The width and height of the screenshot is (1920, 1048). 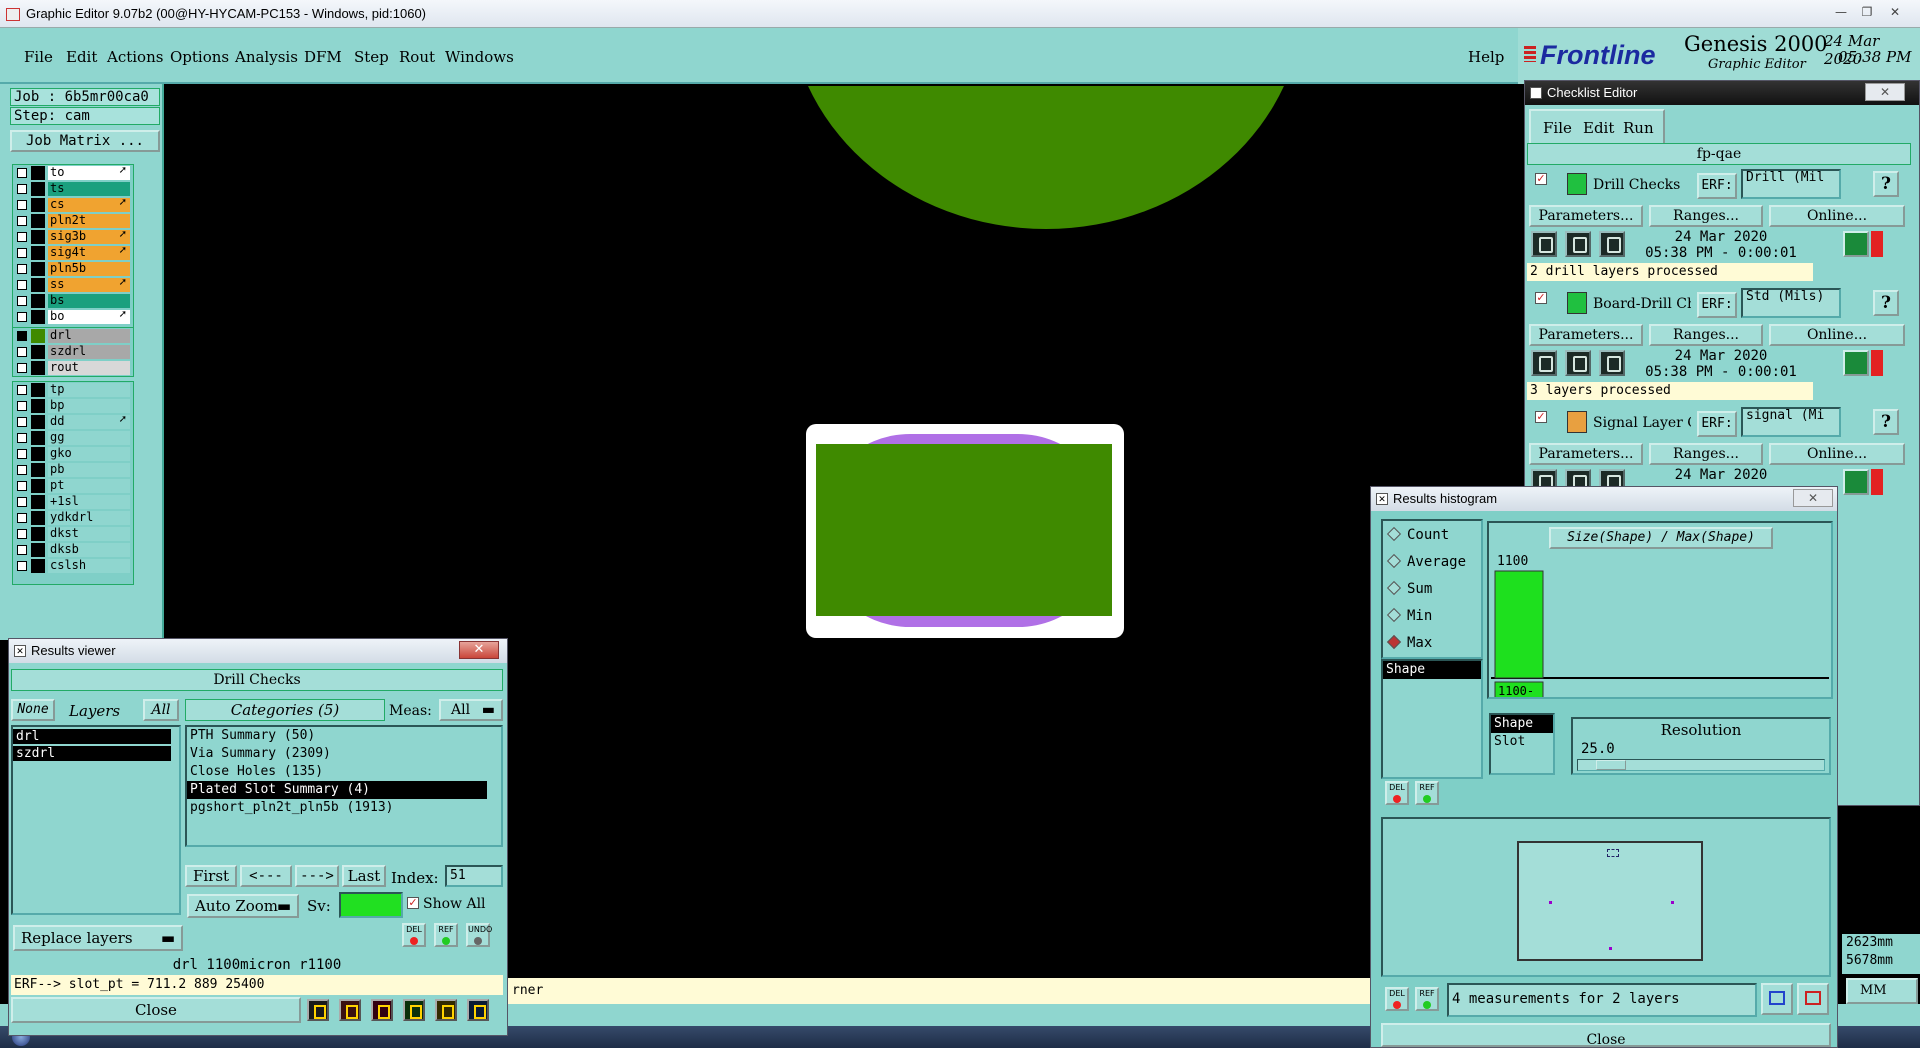 I want to click on menu-file: File, so click(x=38, y=57).